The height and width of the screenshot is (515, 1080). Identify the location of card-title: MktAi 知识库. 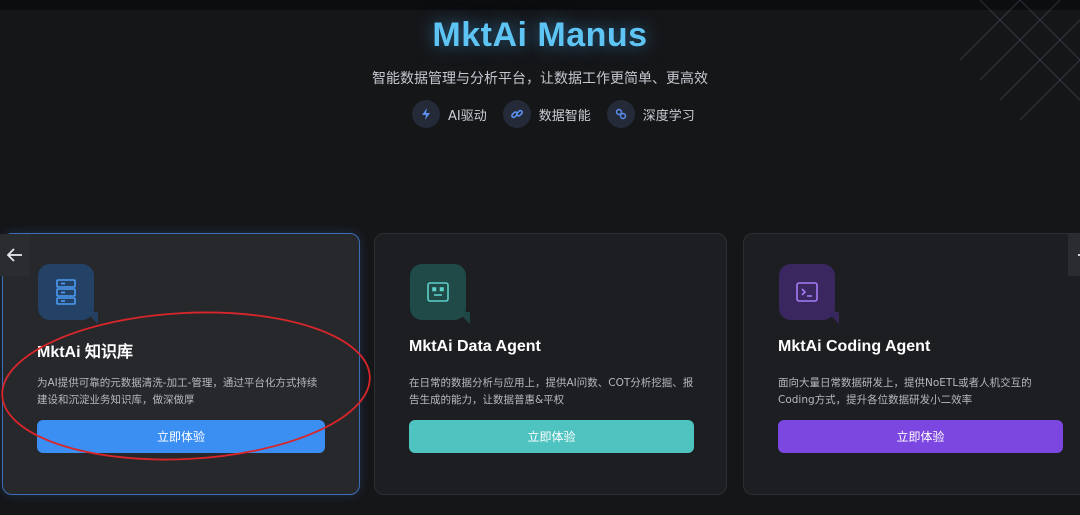
(85, 352).